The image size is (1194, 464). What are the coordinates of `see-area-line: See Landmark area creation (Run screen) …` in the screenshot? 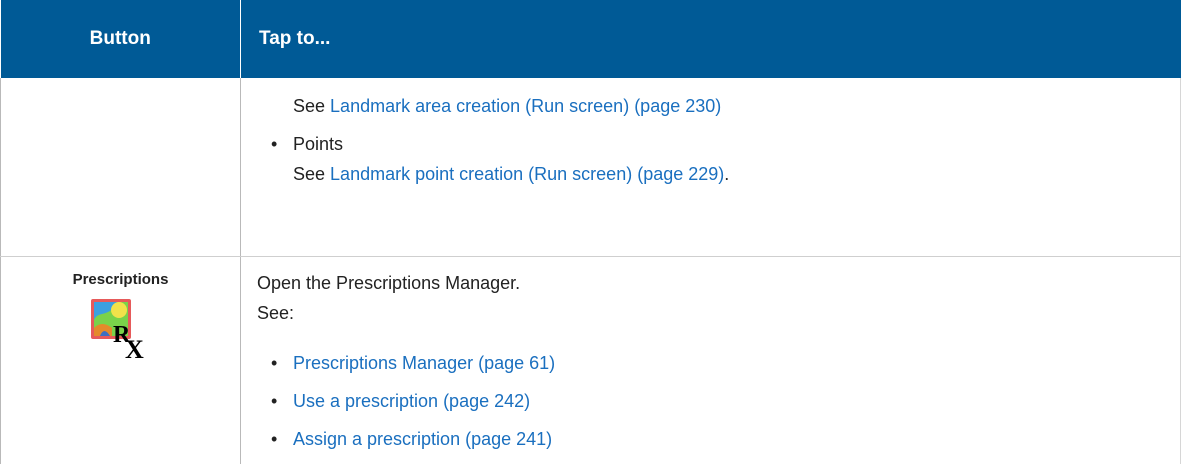 It's located at (718, 106).